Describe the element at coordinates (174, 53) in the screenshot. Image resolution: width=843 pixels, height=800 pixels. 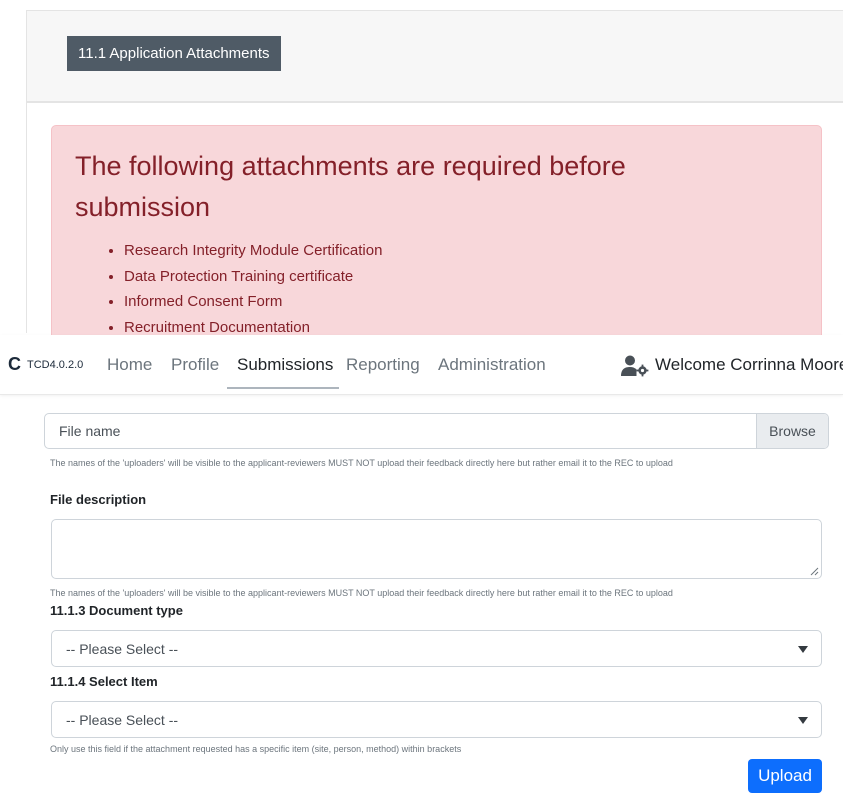
I see `section-heading: 11.1 Application Attachments` at that location.